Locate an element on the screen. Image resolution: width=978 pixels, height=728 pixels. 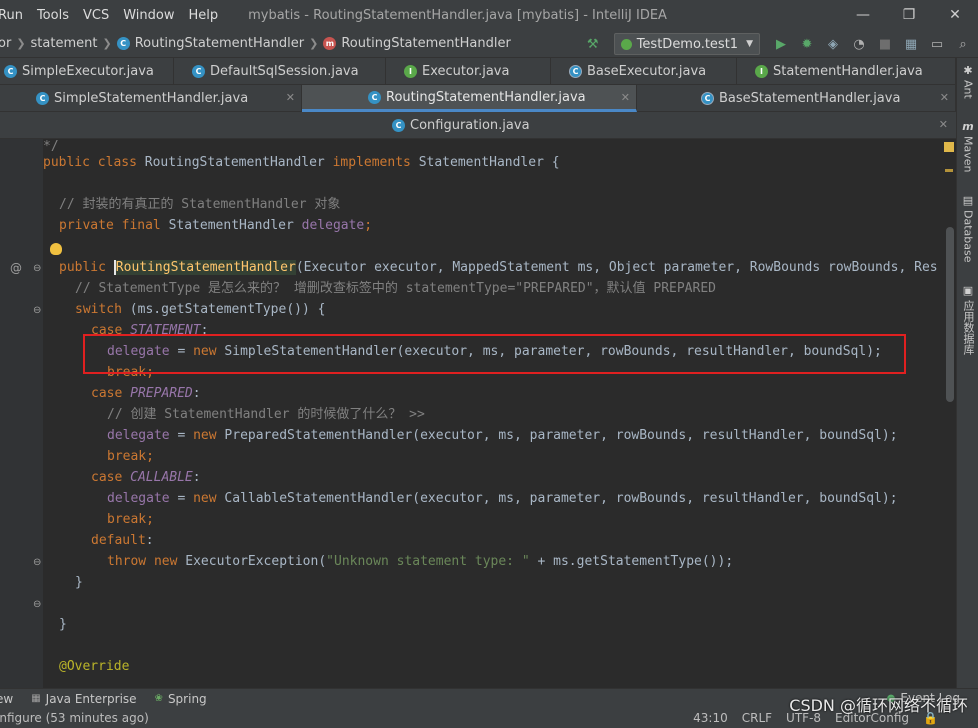
code-comment: // 创建 StatementHandler 的时候做了什么？ >> is located at coordinates (266, 414).